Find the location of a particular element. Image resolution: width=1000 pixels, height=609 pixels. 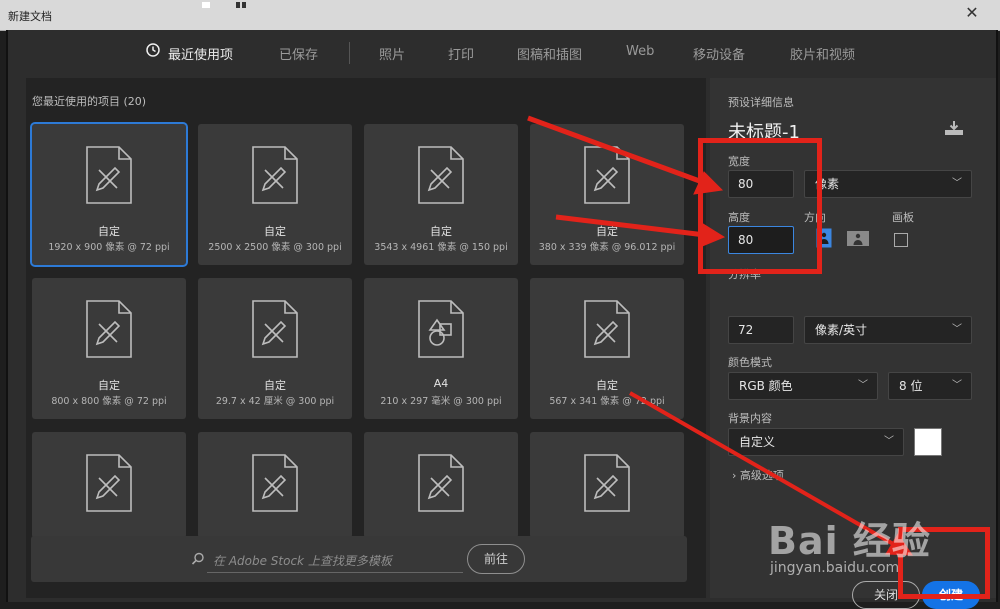

annotation-box-size is located at coordinates (760, 206).